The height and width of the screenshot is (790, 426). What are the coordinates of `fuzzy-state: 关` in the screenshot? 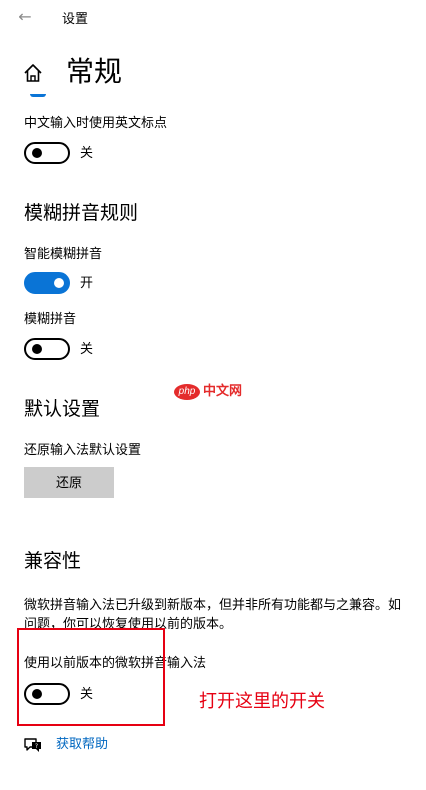 It's located at (87, 349).